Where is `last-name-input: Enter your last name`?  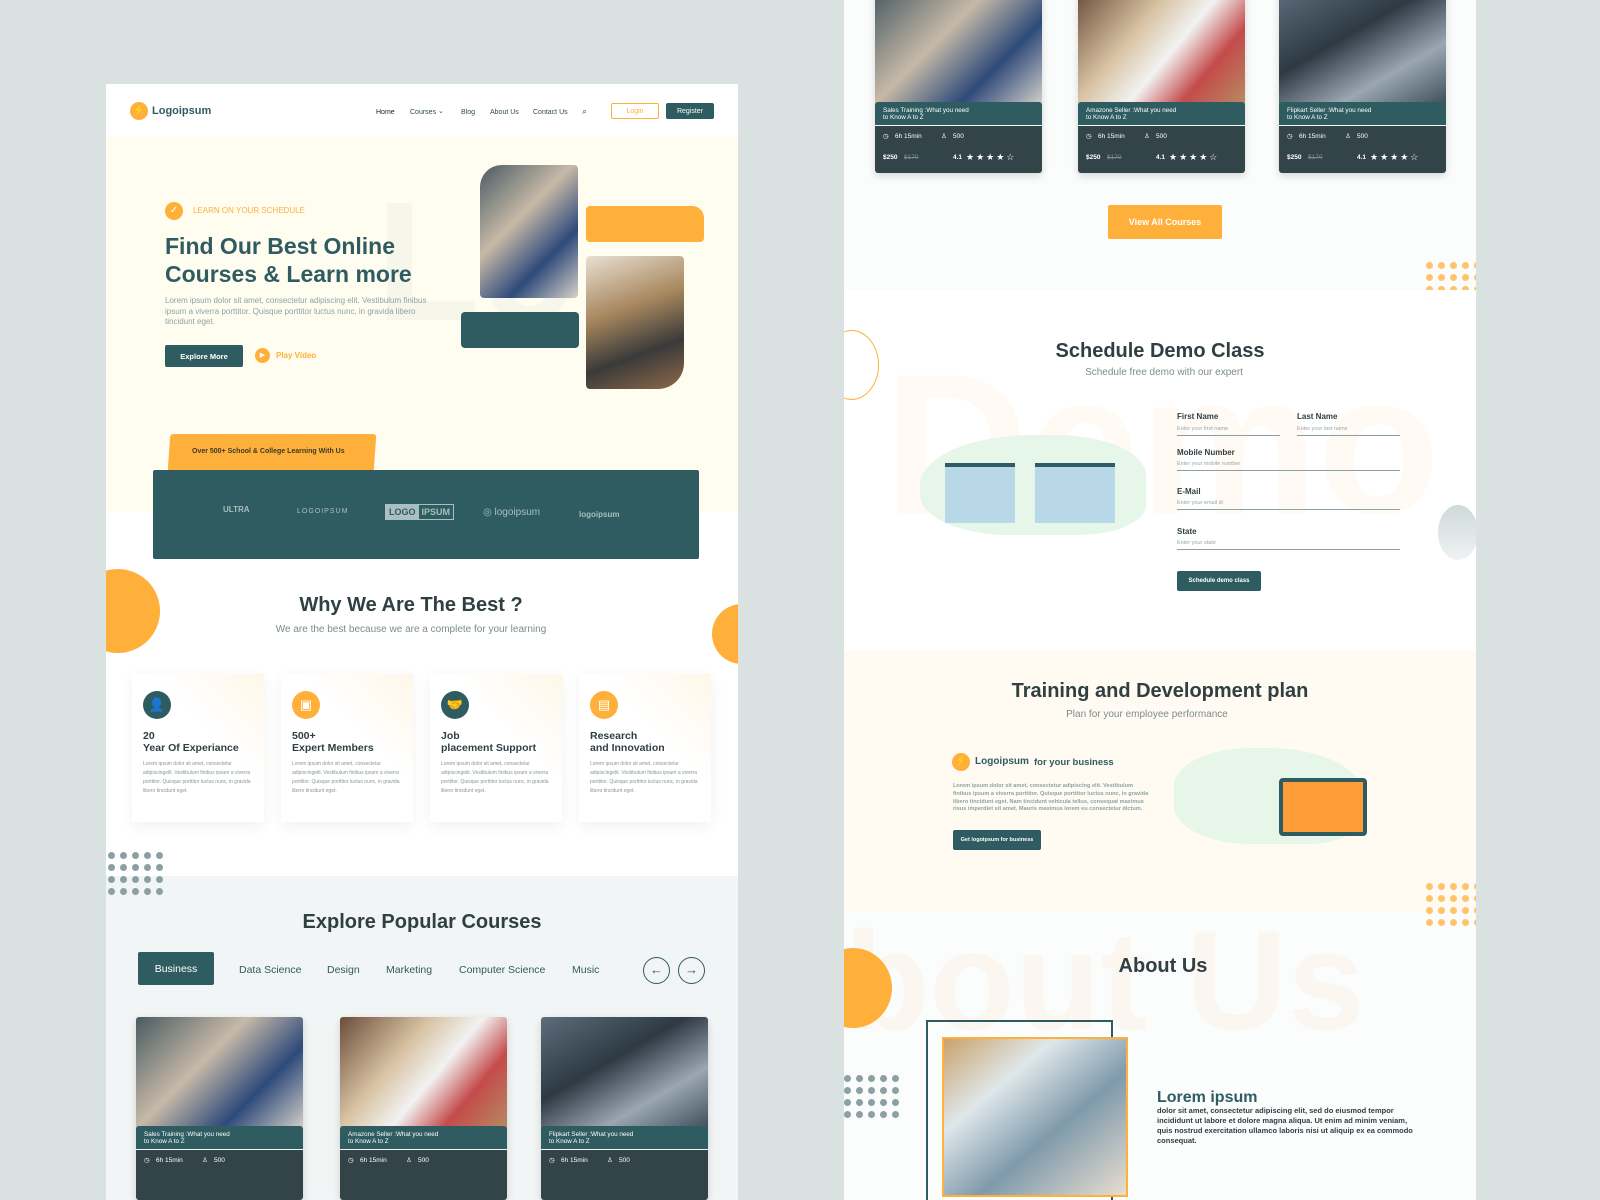 last-name-input: Enter your last name is located at coordinates (1348, 431).